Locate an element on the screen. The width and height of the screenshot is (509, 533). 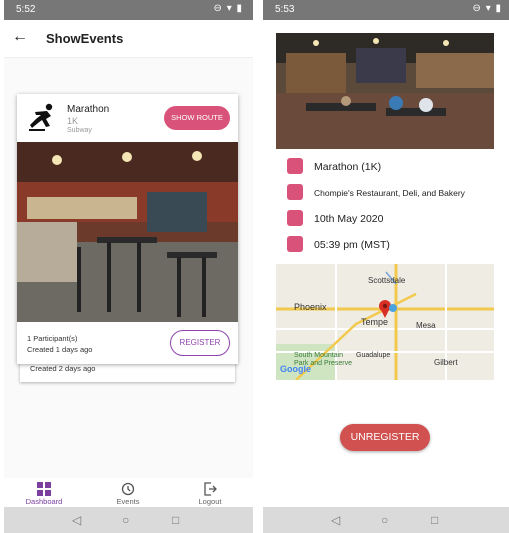
dashboard-icon is located at coordinates (44, 489).